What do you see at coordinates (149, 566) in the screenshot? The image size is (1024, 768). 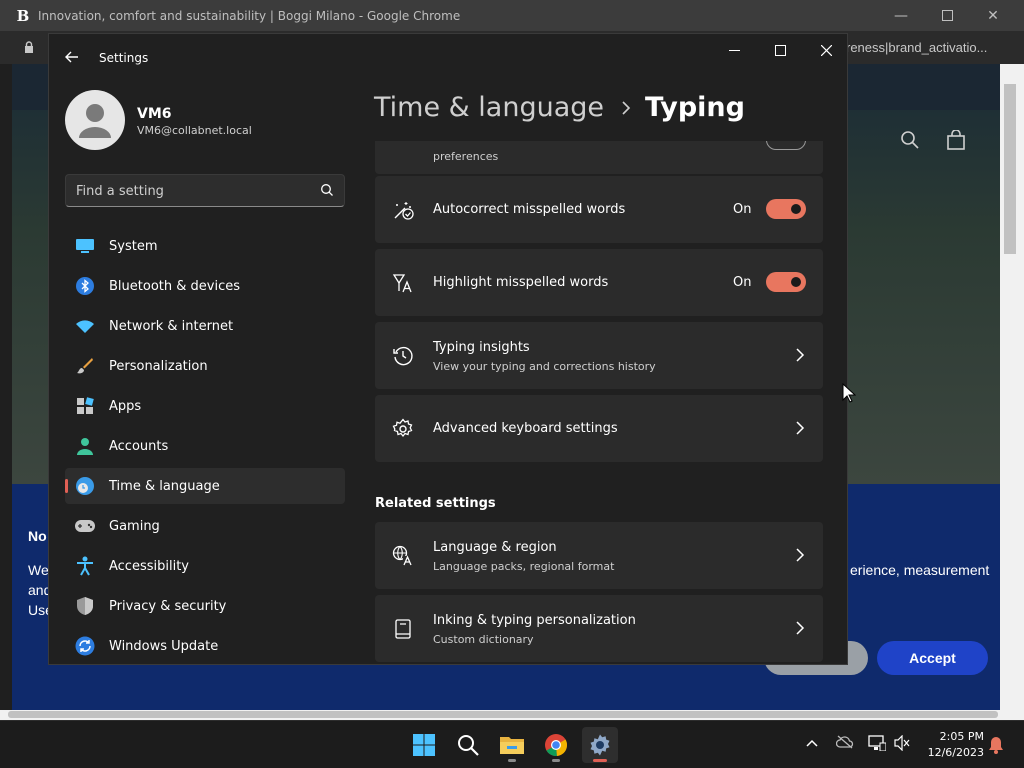 I see `sidebar-item-label: Accessibility` at bounding box center [149, 566].